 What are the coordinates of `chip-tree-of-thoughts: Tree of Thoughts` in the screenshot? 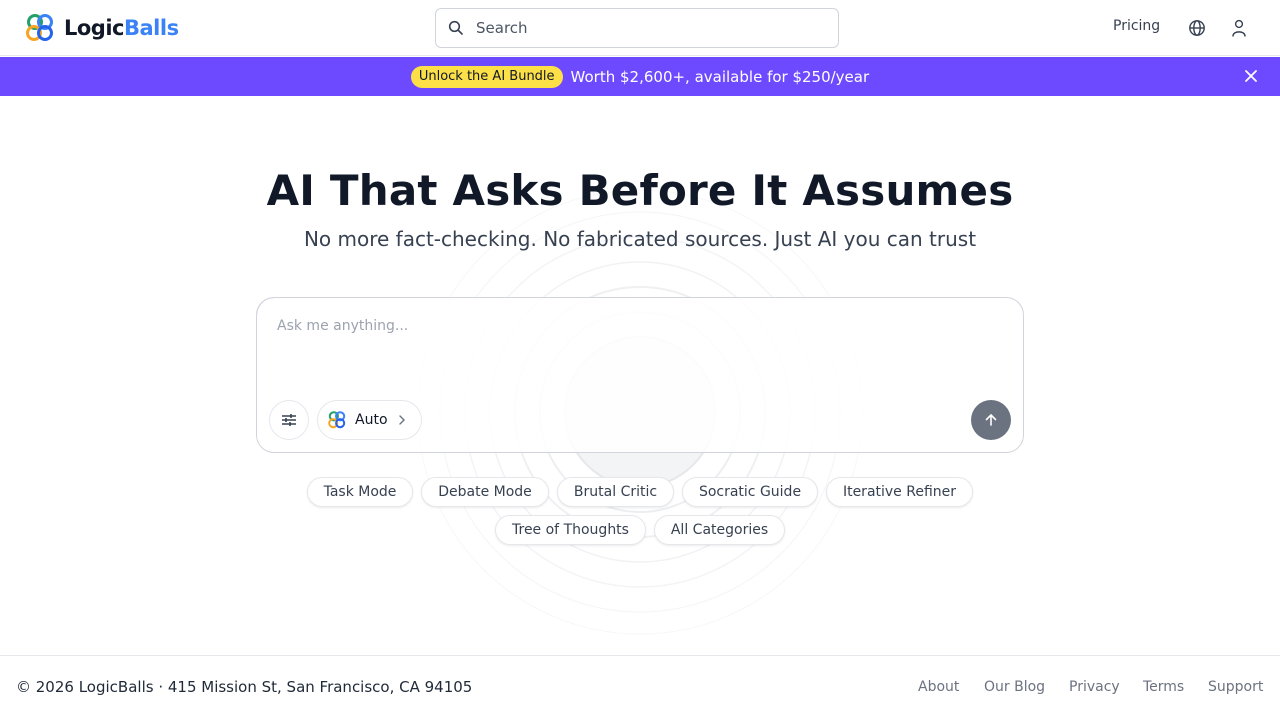 It's located at (570, 530).